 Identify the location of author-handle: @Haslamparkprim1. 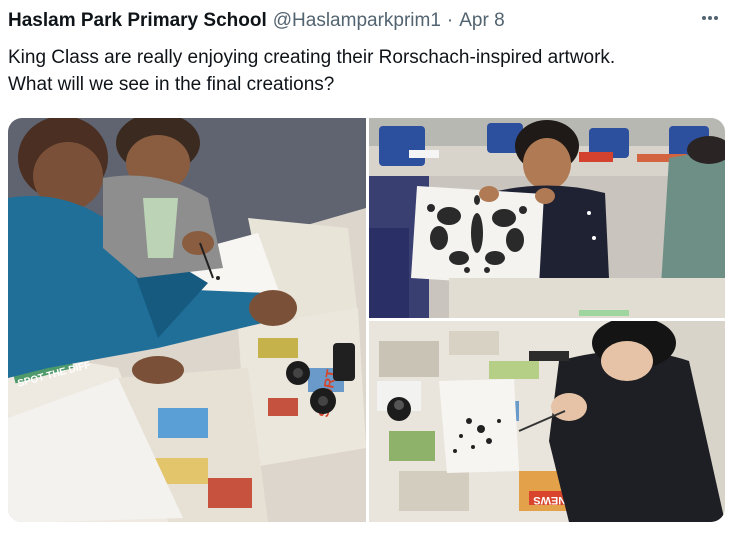
(357, 21).